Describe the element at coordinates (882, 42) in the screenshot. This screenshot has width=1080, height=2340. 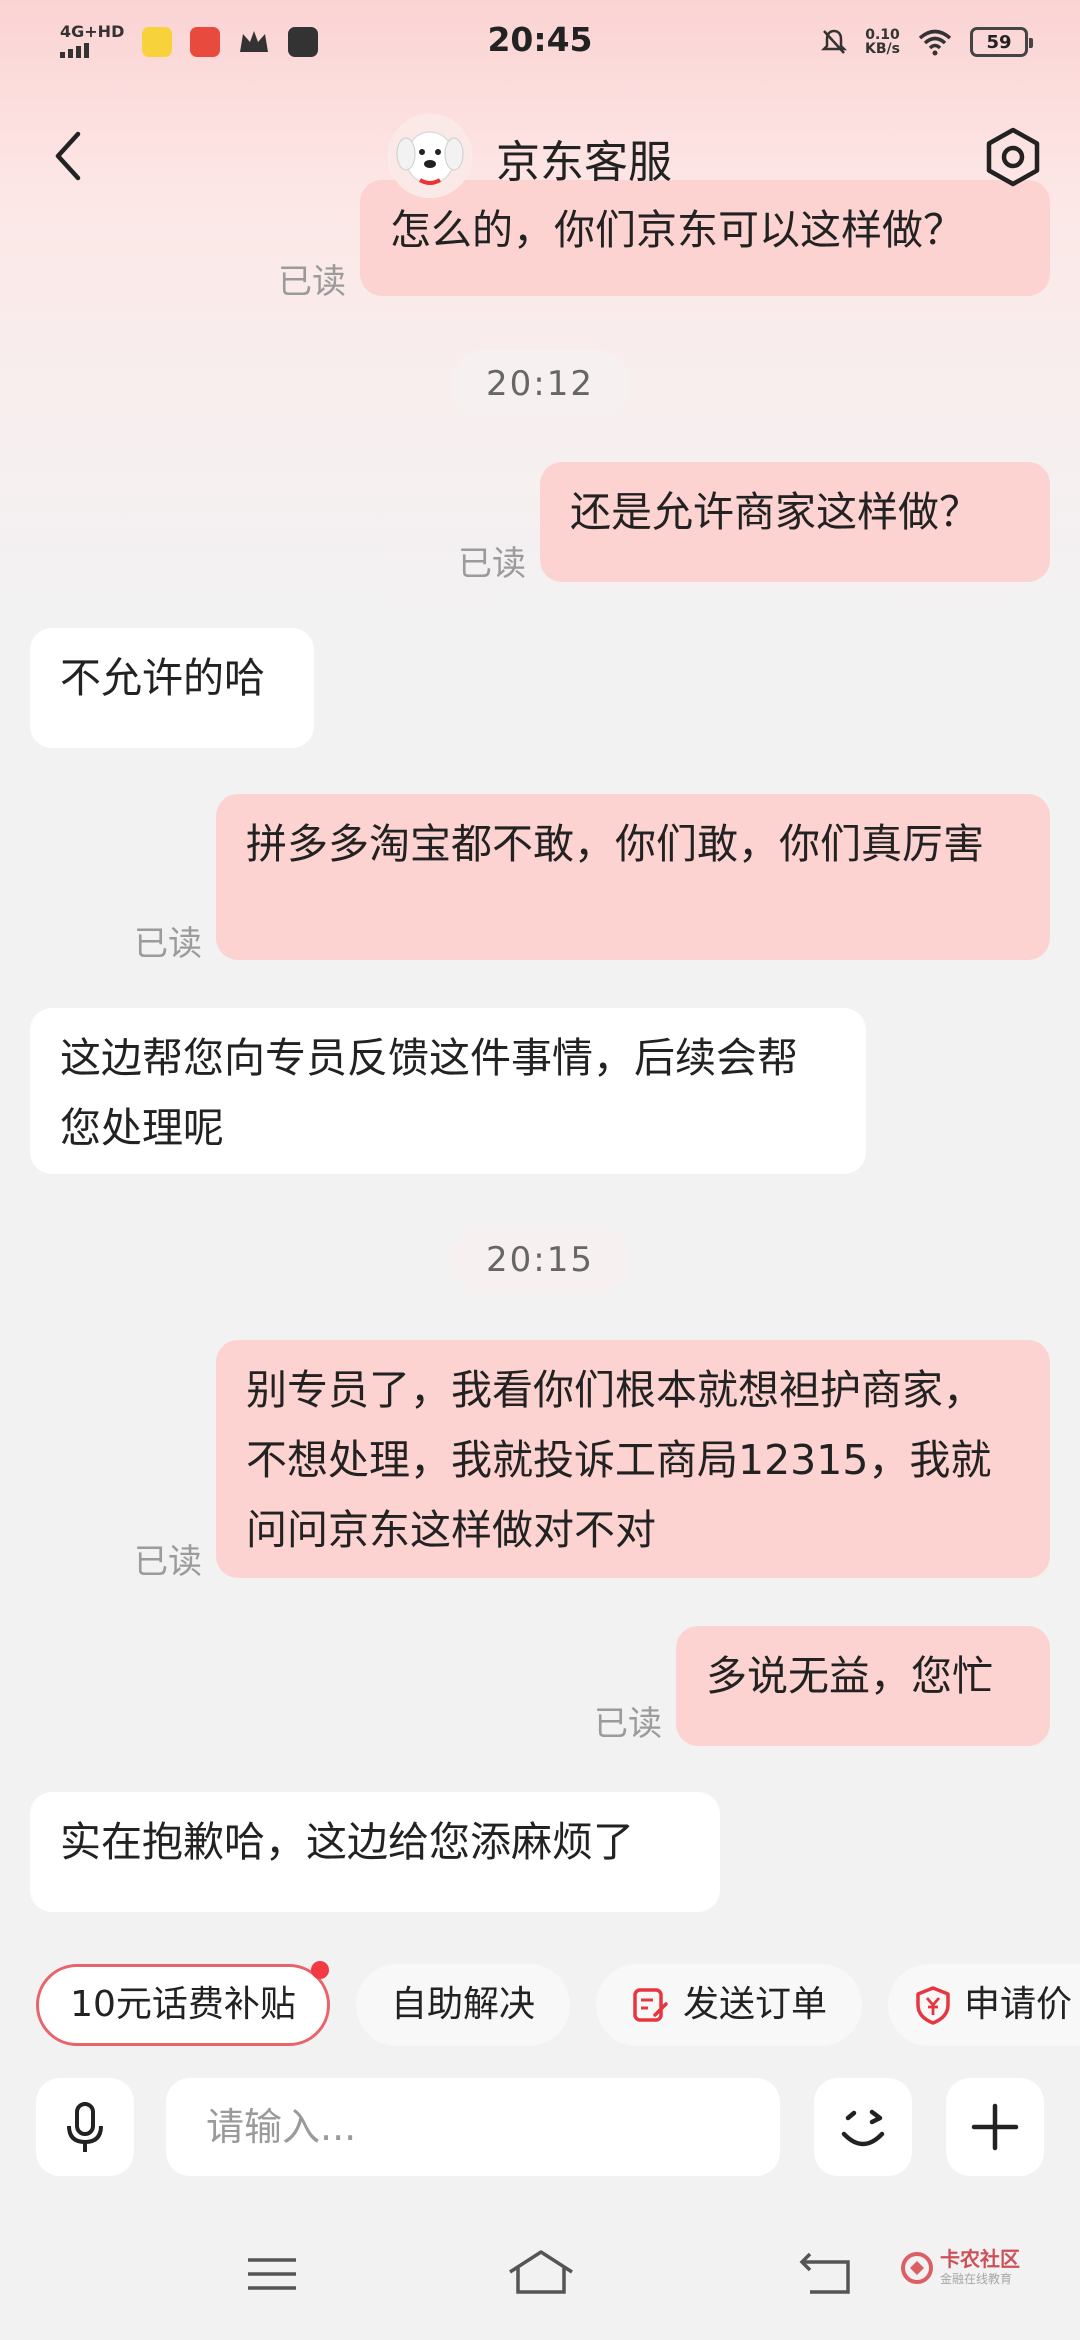
I see `network-speed: 0.10 KB/s` at that location.